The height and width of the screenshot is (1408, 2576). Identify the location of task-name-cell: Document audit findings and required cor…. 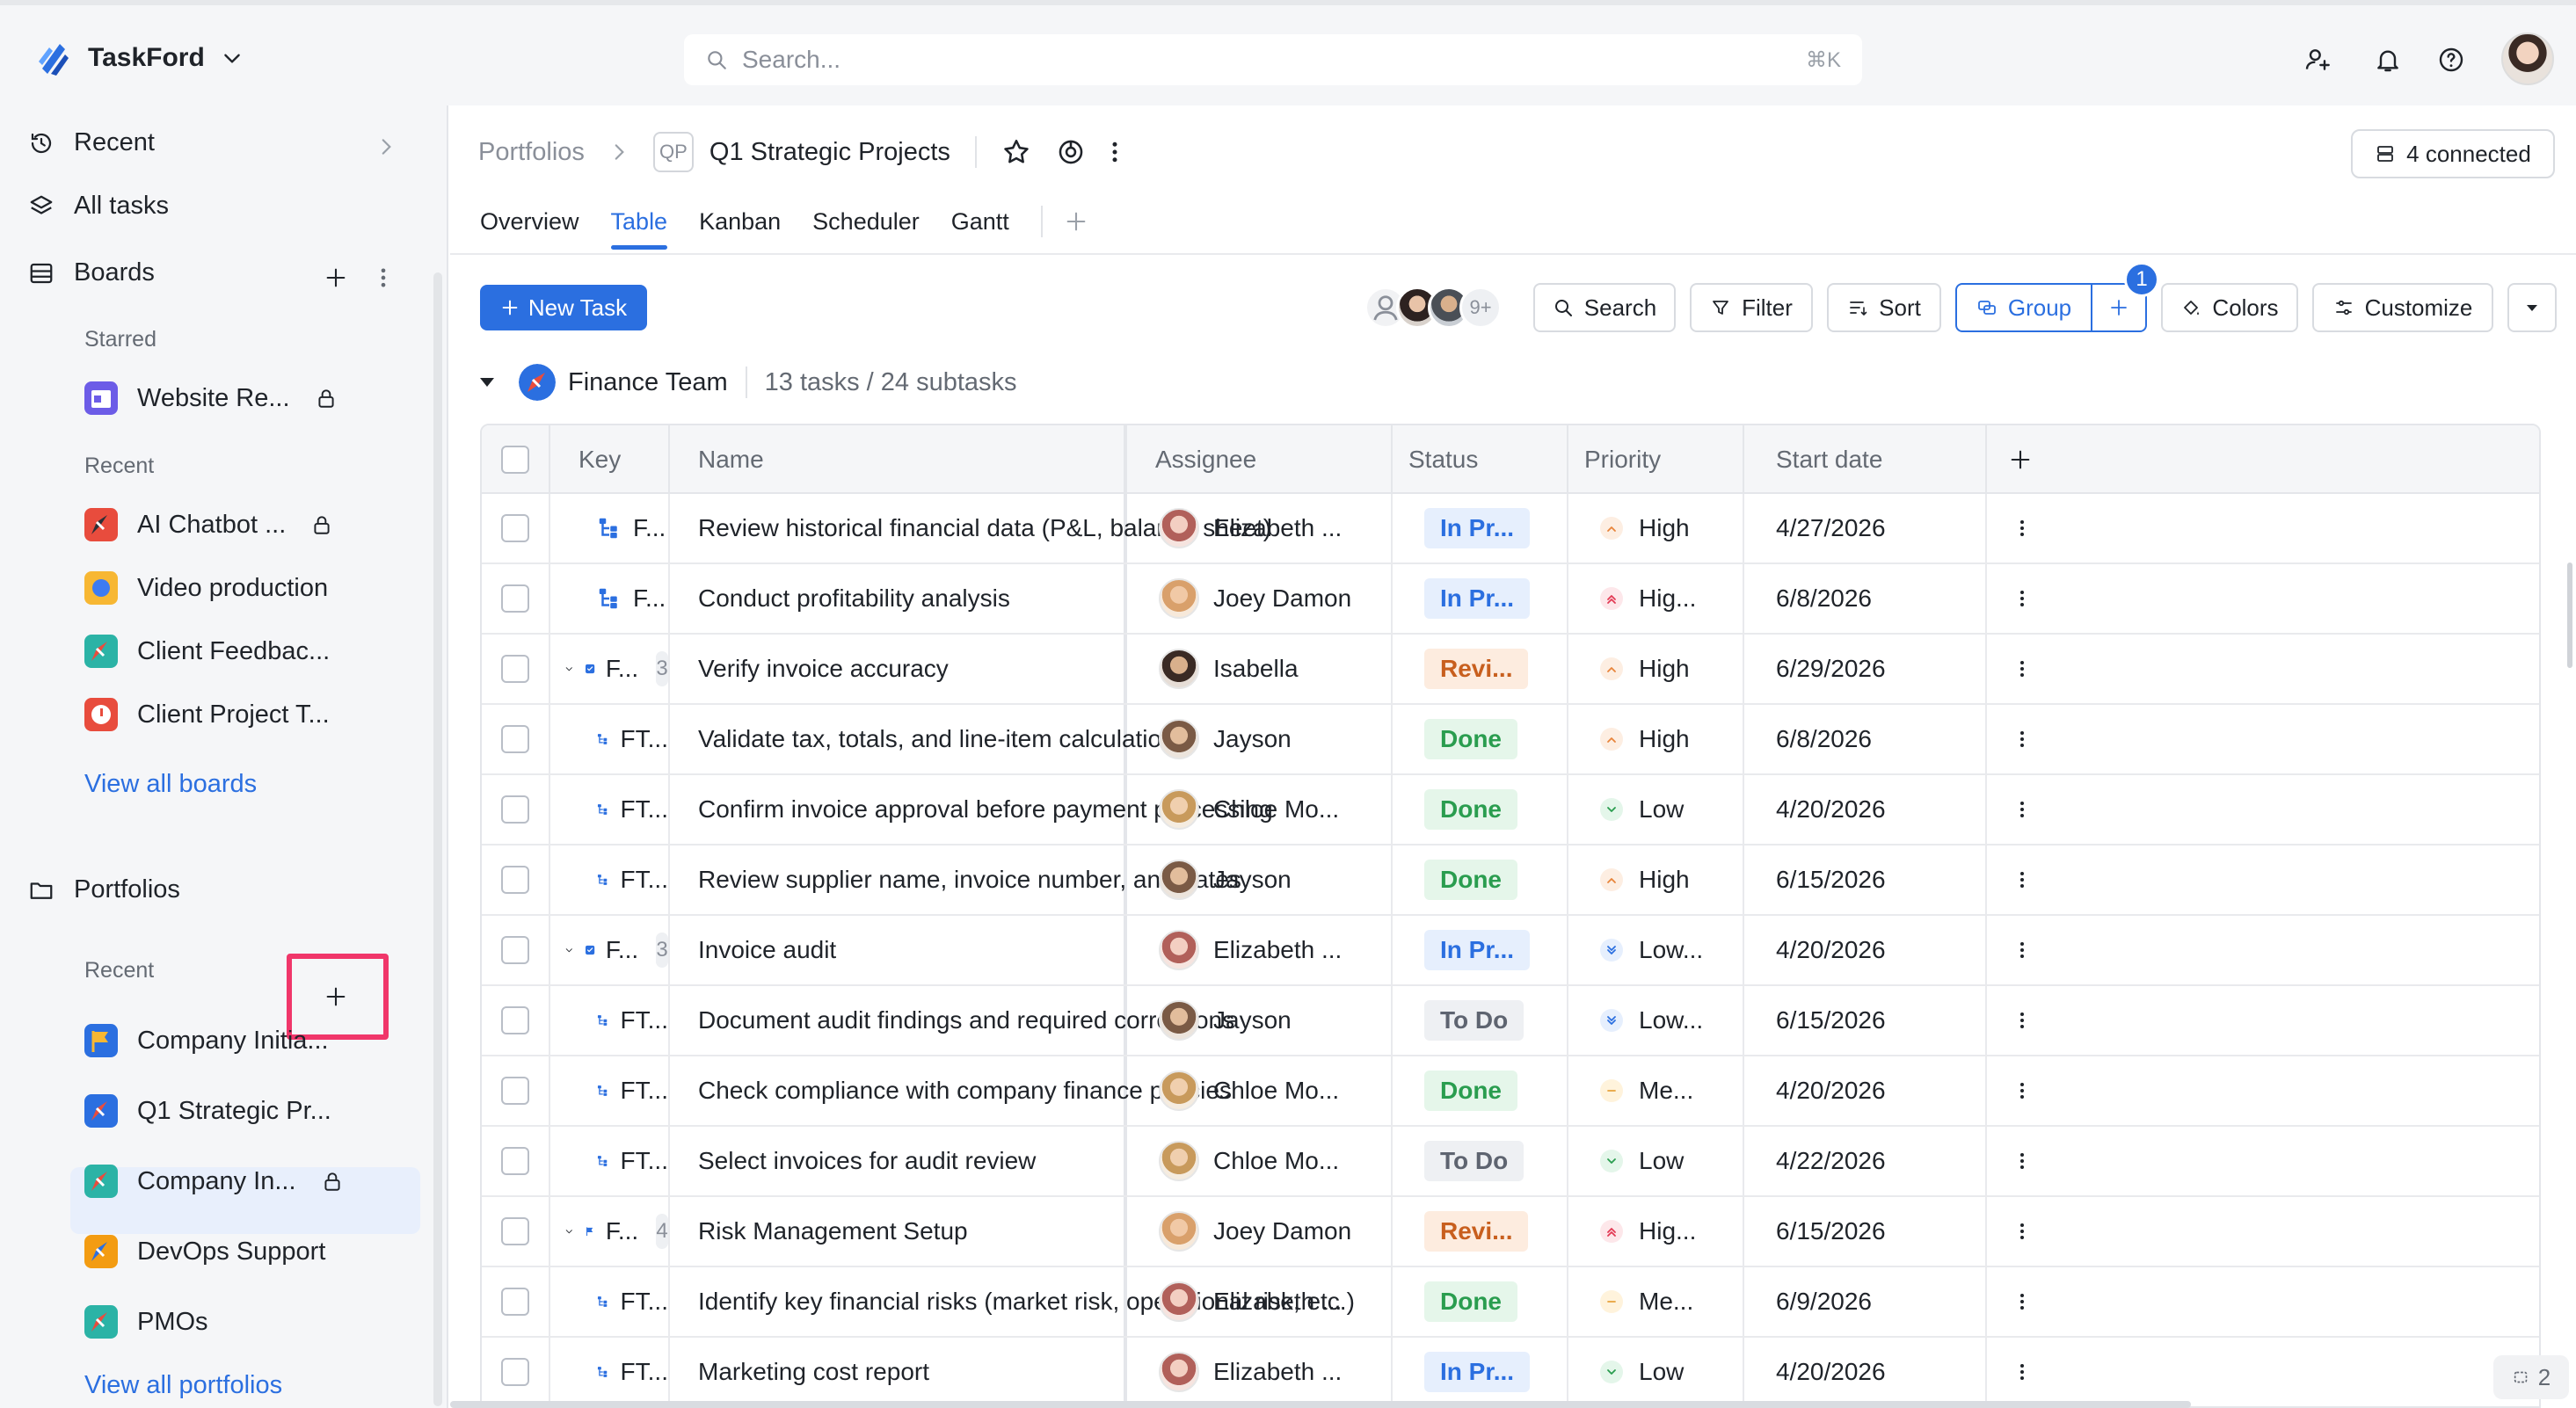
(952, 1020).